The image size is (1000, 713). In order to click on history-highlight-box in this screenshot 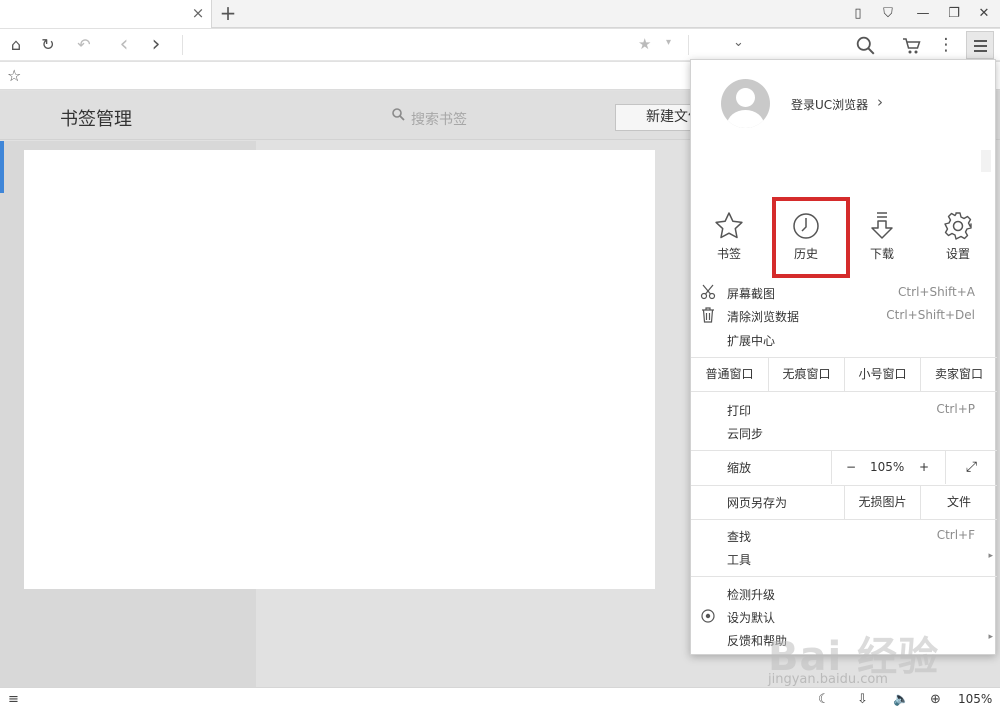, I will do `click(811, 237)`.